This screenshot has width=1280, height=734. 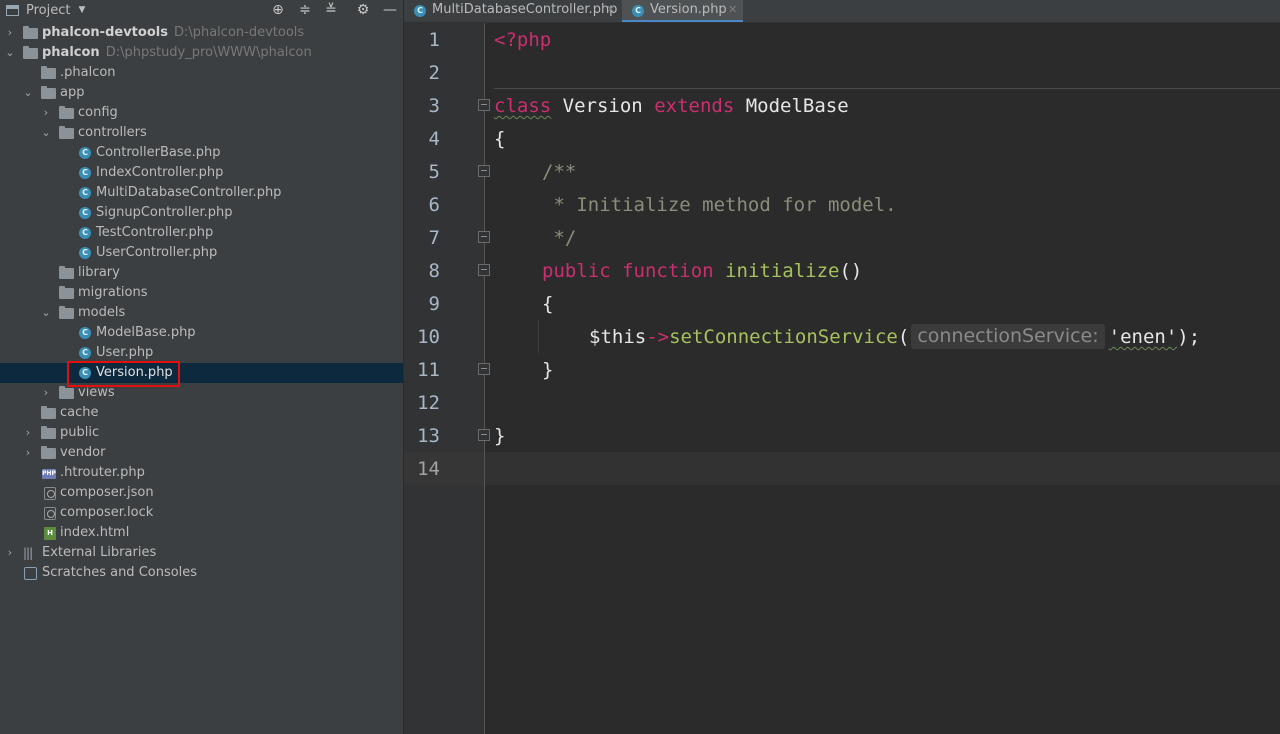 What do you see at coordinates (201, 533) in the screenshot?
I see `tree-item-index-html: H index.html` at bounding box center [201, 533].